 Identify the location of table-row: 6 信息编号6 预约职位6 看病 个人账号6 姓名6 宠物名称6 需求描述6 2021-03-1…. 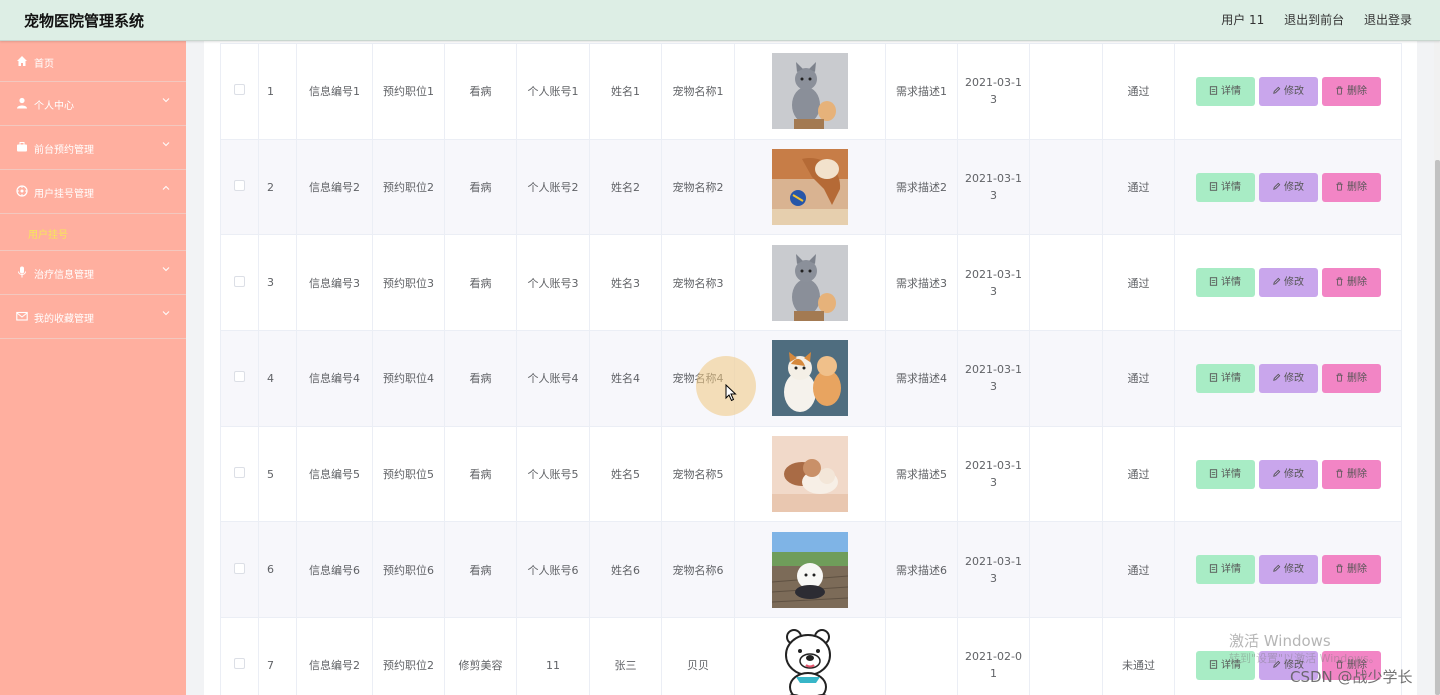
(811, 570).